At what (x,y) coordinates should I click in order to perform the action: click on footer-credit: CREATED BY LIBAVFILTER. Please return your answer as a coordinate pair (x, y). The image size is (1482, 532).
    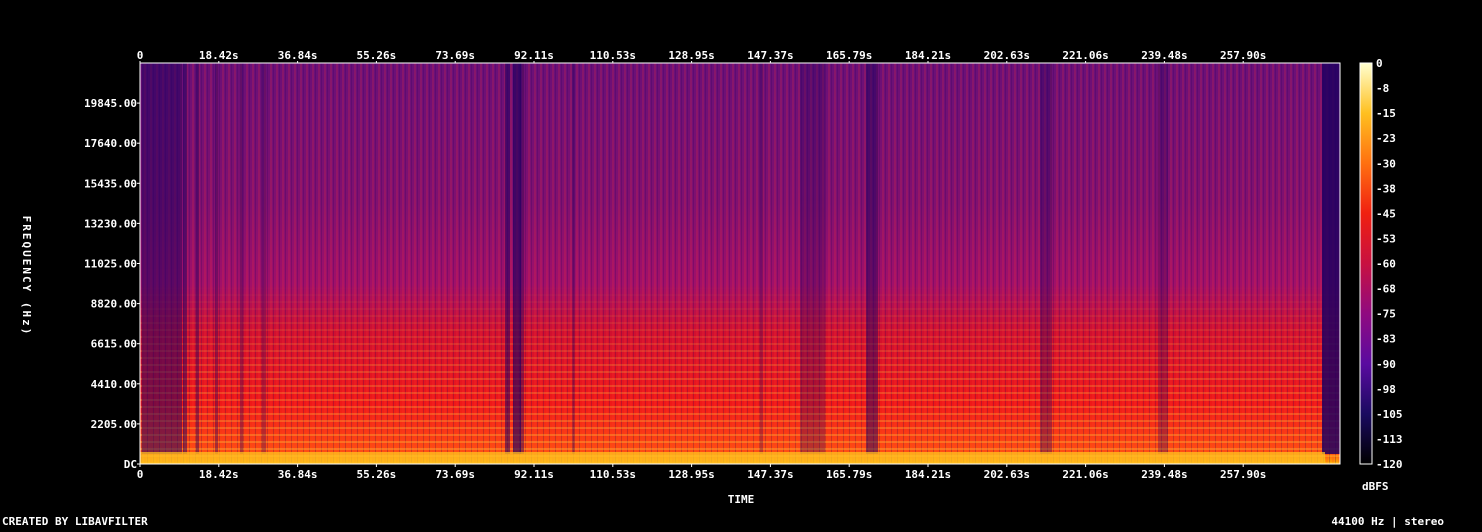
    Looking at the image, I should click on (75, 521).